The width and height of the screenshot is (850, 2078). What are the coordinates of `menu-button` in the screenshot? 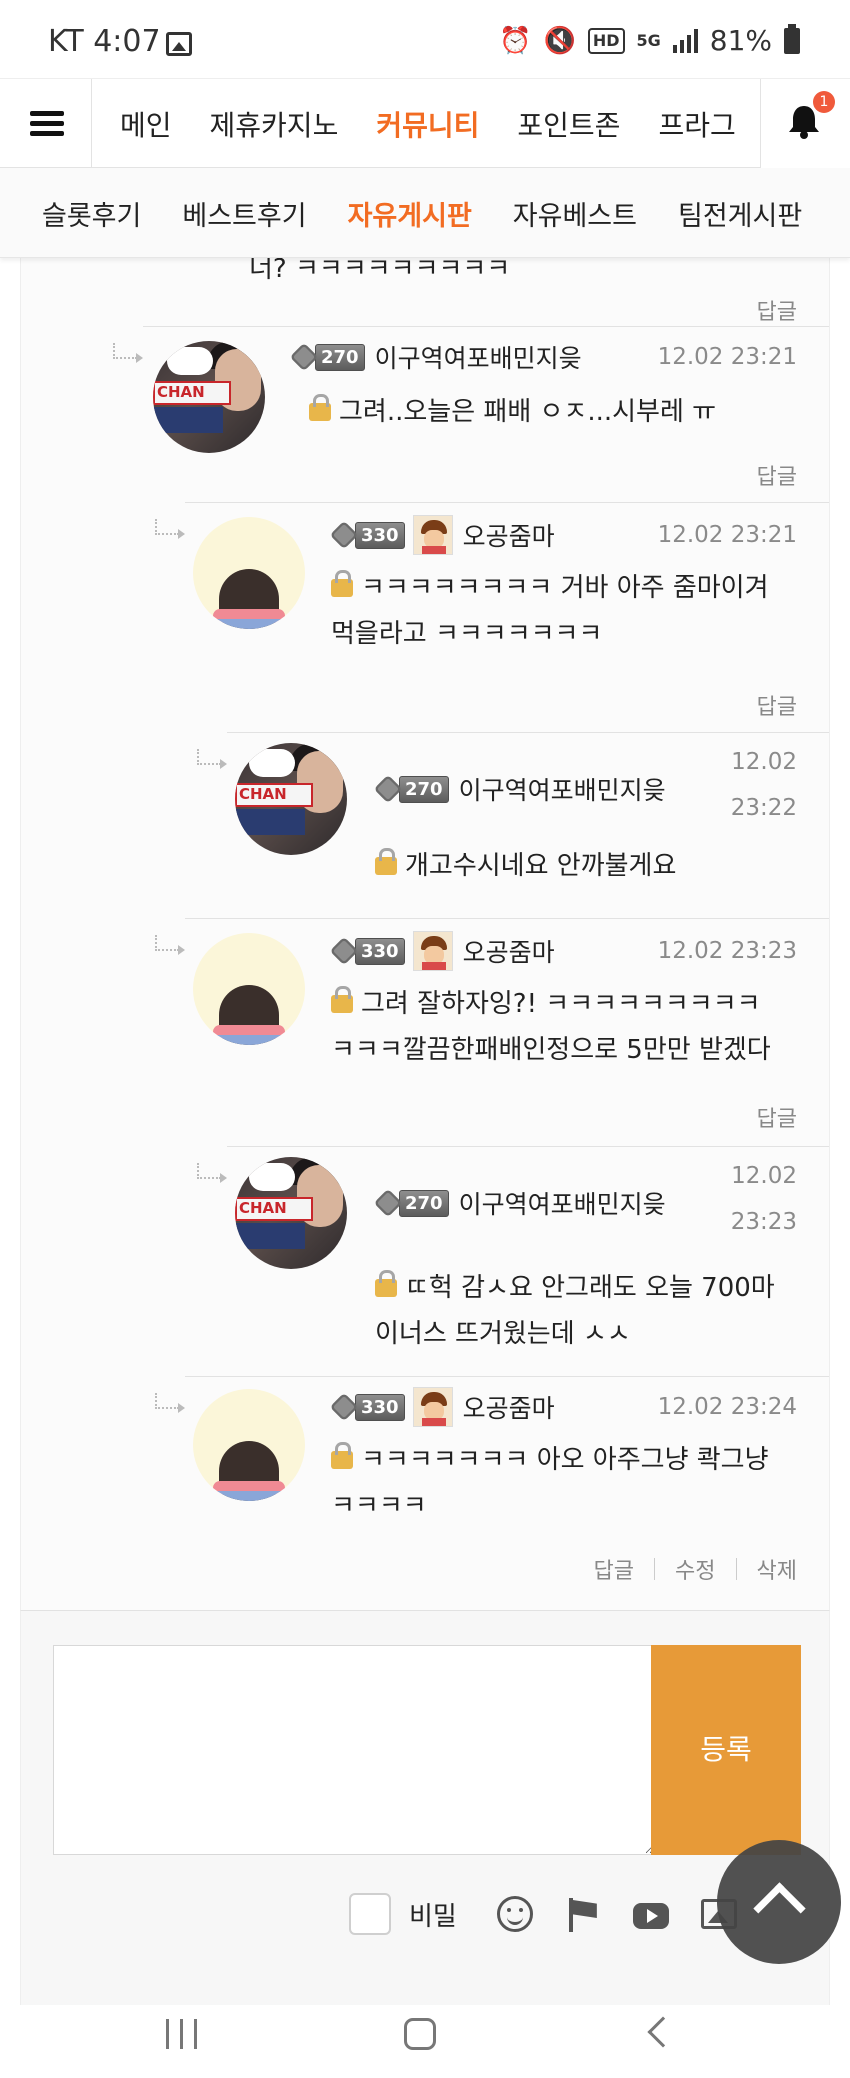 It's located at (46, 124).